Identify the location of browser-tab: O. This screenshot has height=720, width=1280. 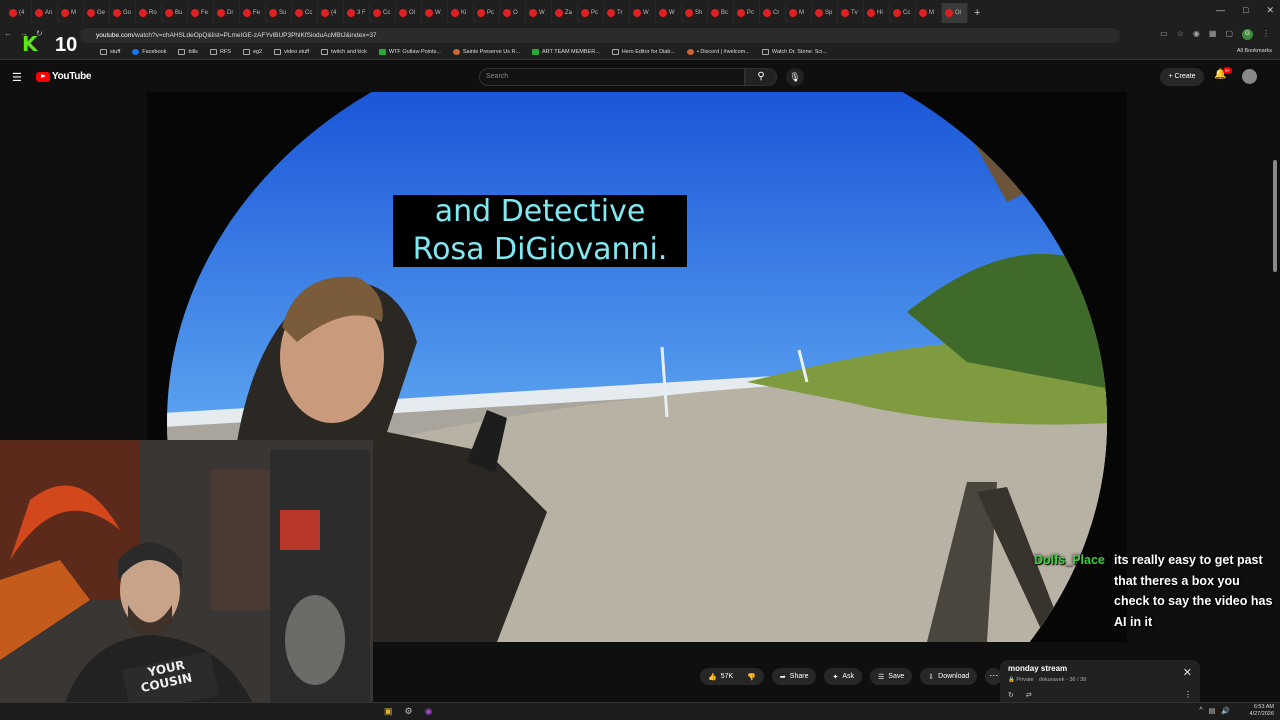
(513, 13).